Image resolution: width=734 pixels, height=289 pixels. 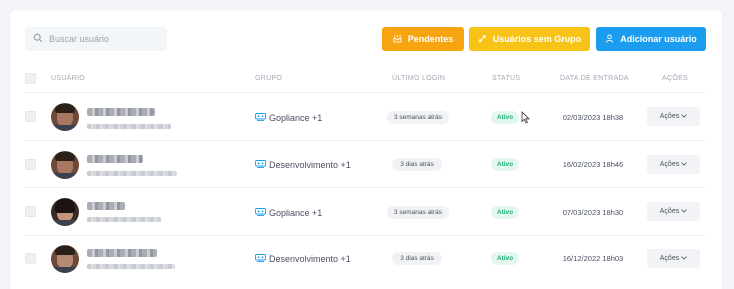 I want to click on header-acoes: AÇÕES, so click(x=675, y=78).